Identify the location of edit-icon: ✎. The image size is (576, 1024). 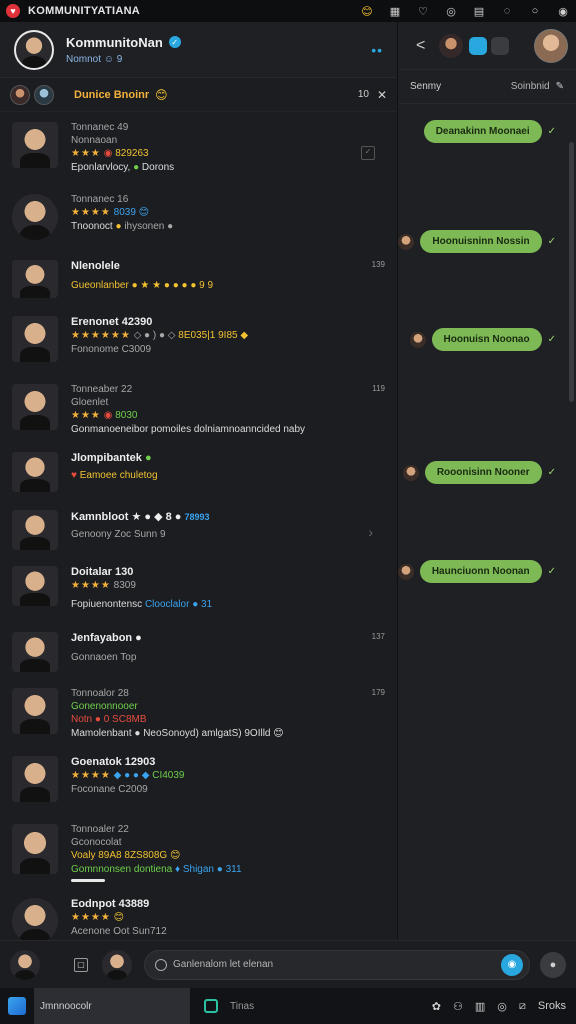
(560, 86).